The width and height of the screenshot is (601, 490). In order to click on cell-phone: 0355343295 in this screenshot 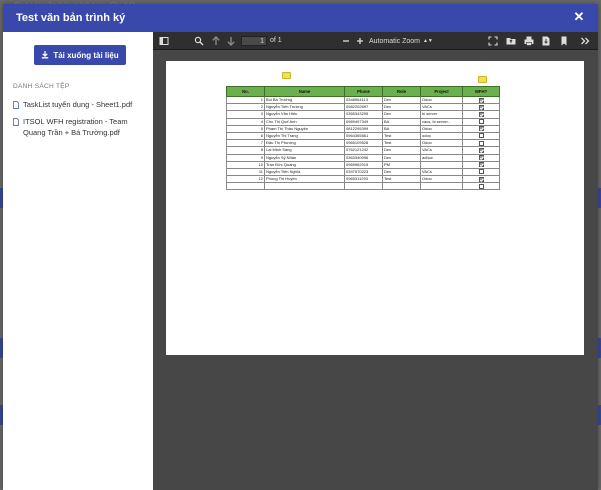, I will do `click(363, 114)`.